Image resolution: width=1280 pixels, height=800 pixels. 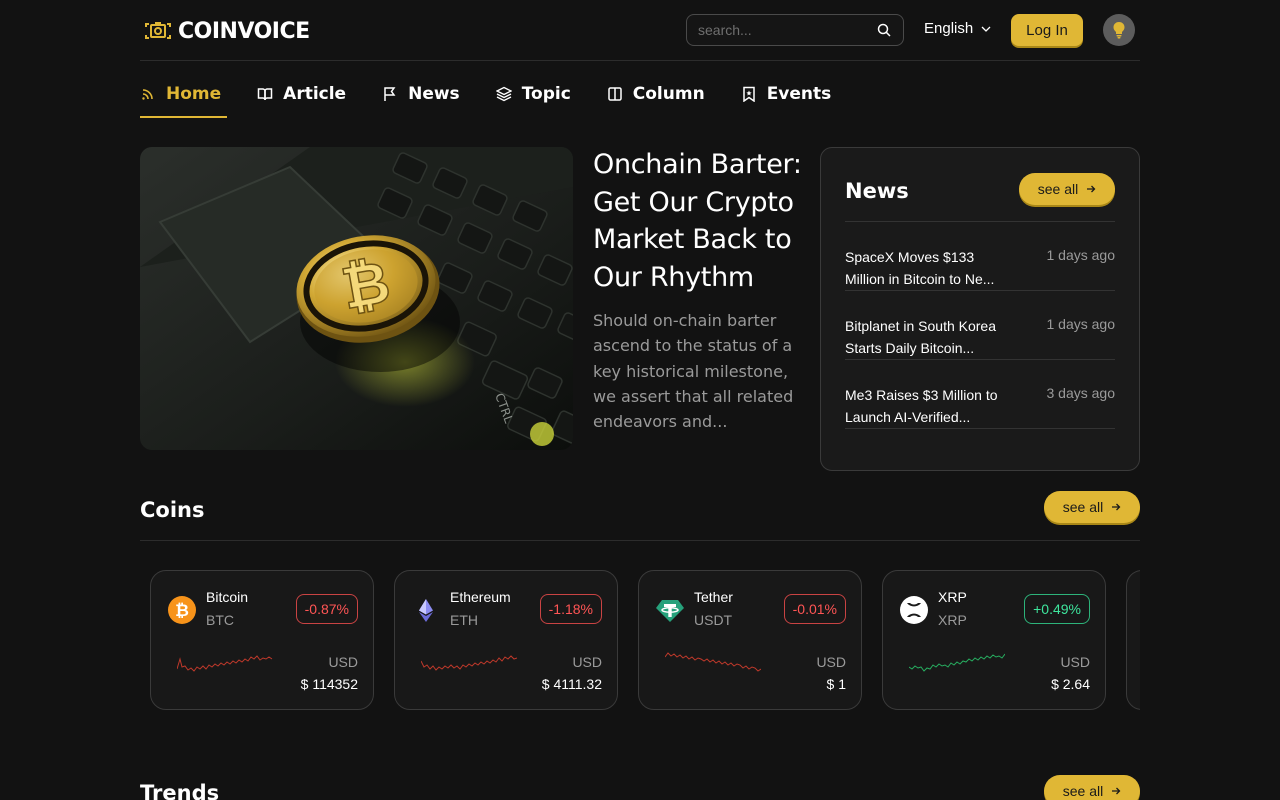 What do you see at coordinates (994, 640) in the screenshot?
I see `coin-card-xrp: XRP XRP +0.49% USD $ 2.64` at bounding box center [994, 640].